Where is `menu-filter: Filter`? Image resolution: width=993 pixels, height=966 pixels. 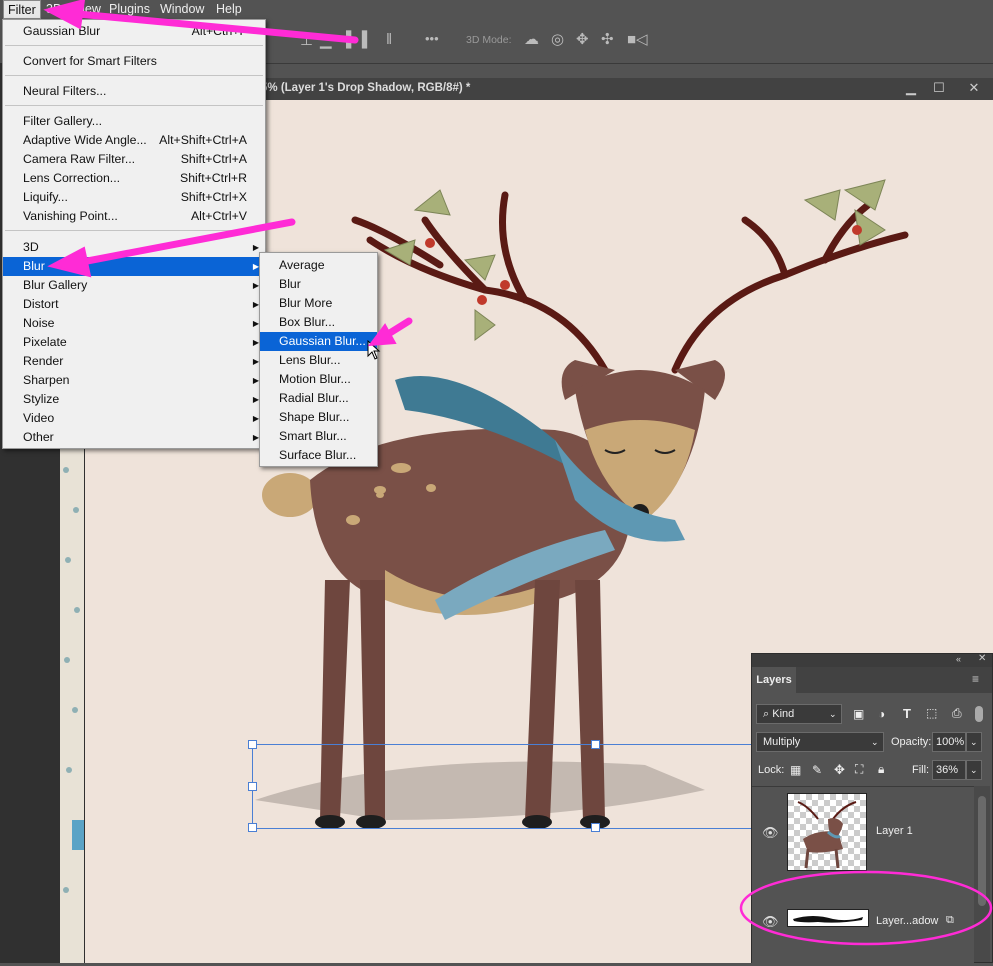 menu-filter: Filter is located at coordinates (22, 9).